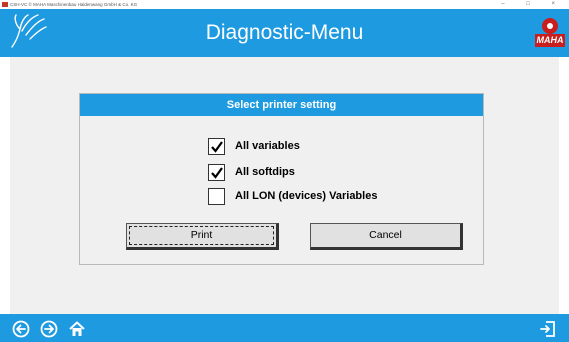 The width and height of the screenshot is (569, 342). I want to click on forward-arrow-icon, so click(49, 329).